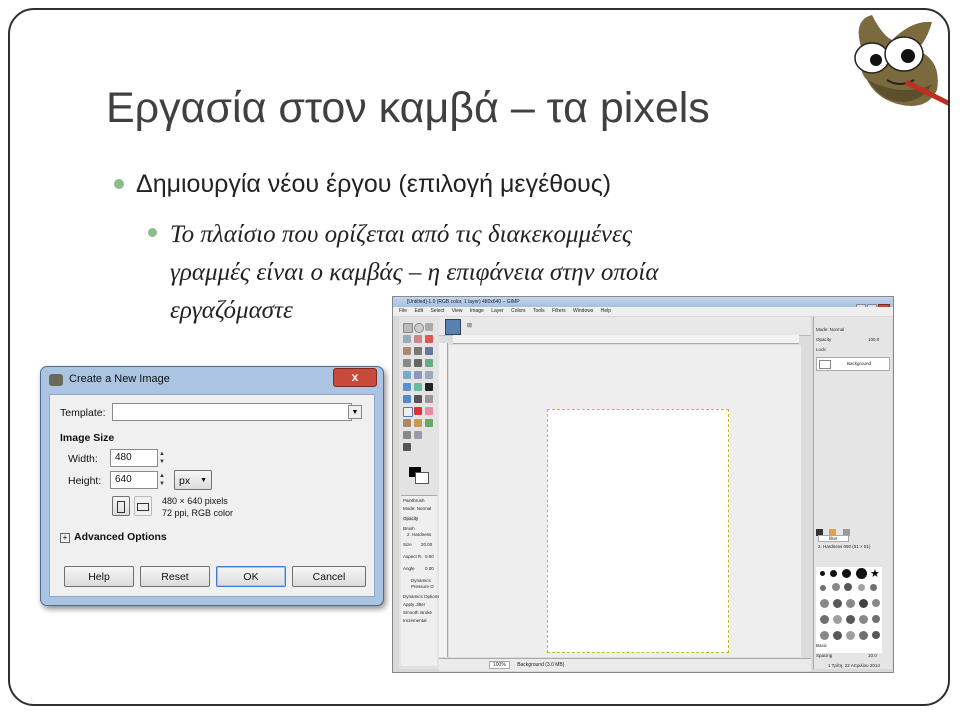 The image size is (960, 714). Describe the element at coordinates (175, 576) in the screenshot. I see `reset-button: Reset` at that location.